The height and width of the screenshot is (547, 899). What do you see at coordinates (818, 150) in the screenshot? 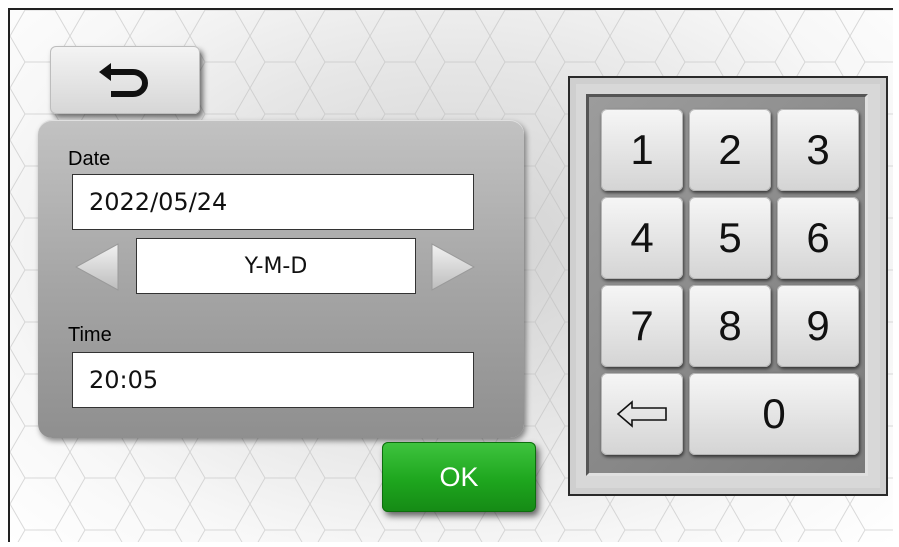
I see `key-3: 3` at bounding box center [818, 150].